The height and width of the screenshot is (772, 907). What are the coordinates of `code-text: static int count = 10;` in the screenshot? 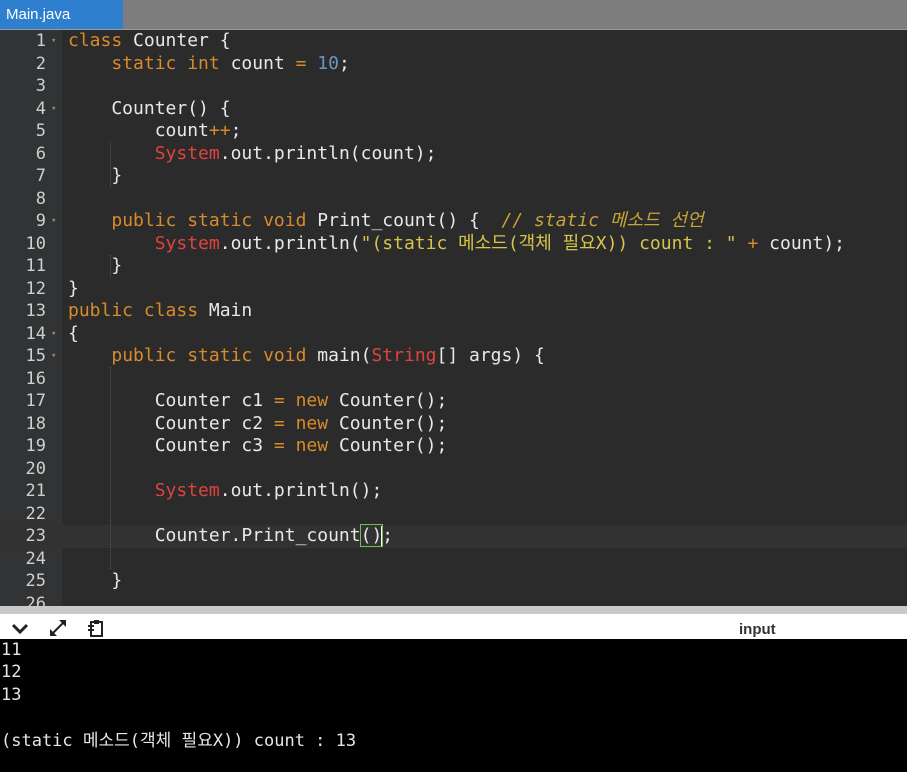 It's located at (209, 64).